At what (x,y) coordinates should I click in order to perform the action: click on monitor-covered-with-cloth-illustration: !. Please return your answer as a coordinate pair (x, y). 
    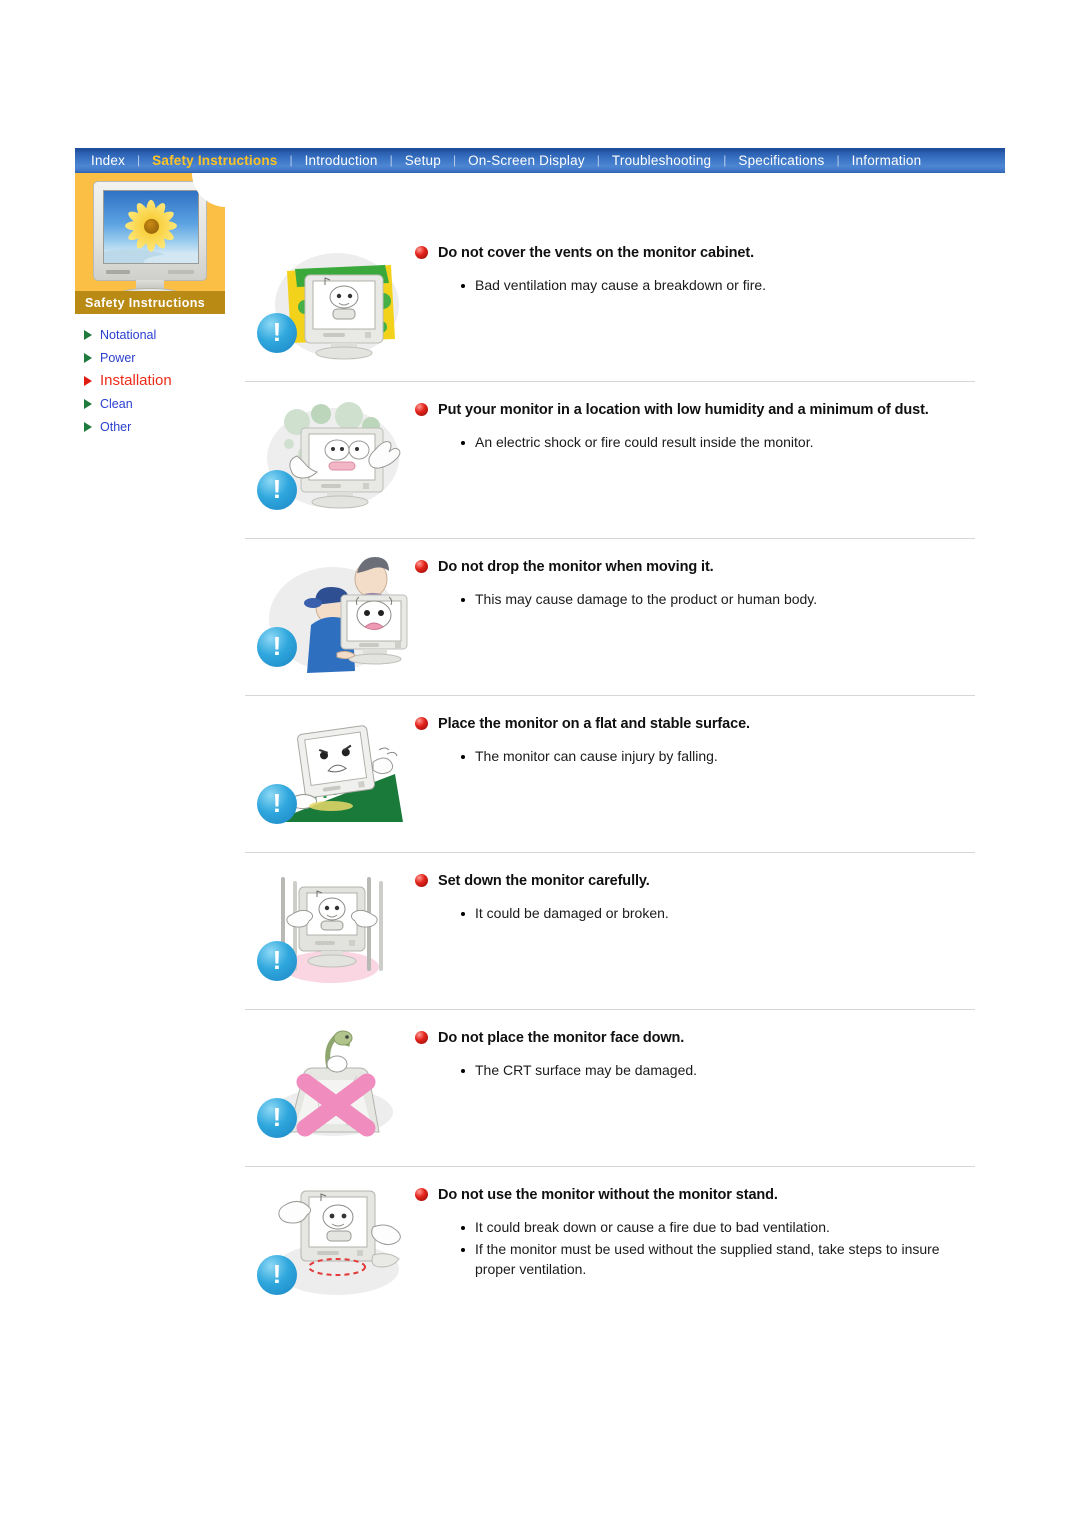
    Looking at the image, I should click on (330, 301).